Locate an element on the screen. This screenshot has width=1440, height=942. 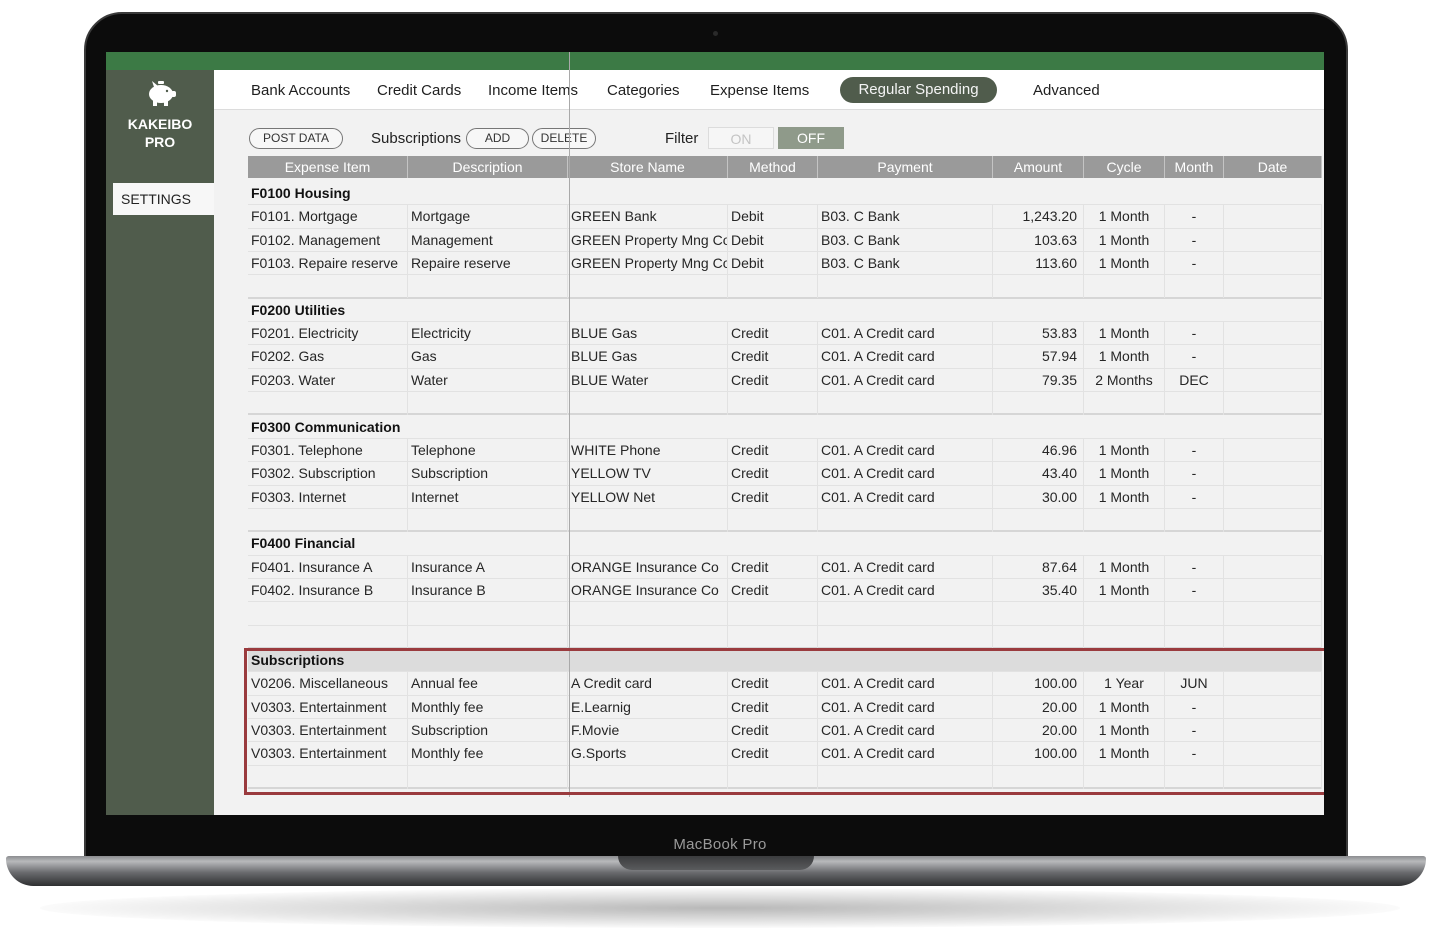
cell-expense-item: F0303. Internet is located at coordinates (328, 497).